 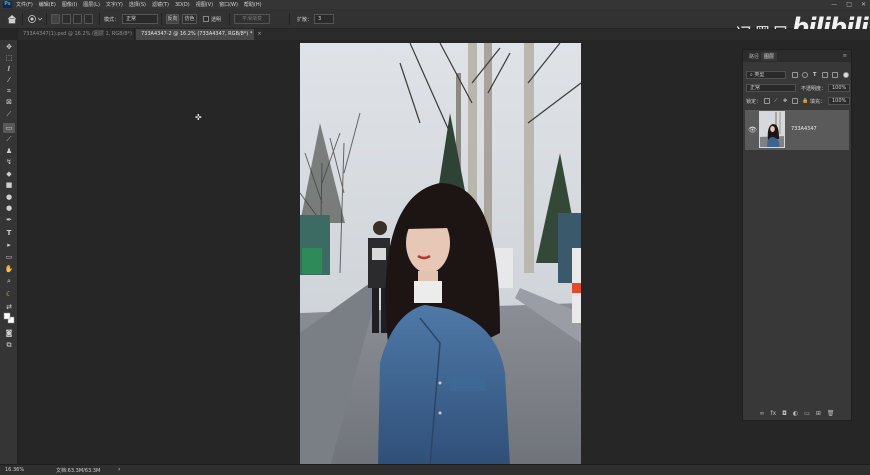 What do you see at coordinates (795, 75) in the screenshot?
I see `filter-pixel-icon` at bounding box center [795, 75].